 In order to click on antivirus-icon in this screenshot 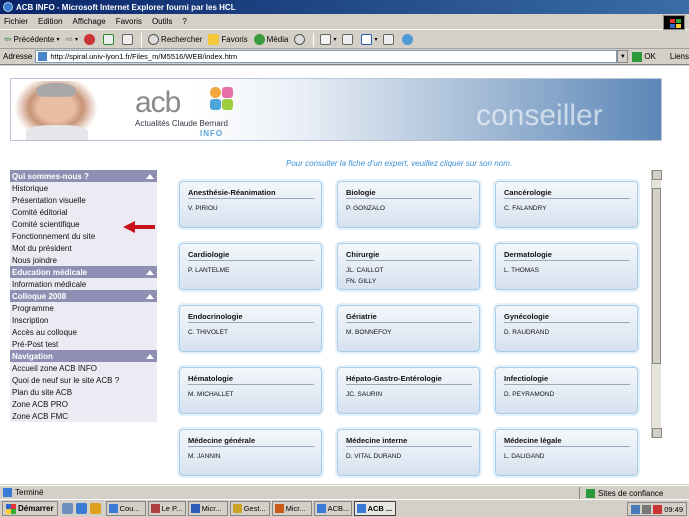, I will do `click(658, 509)`.